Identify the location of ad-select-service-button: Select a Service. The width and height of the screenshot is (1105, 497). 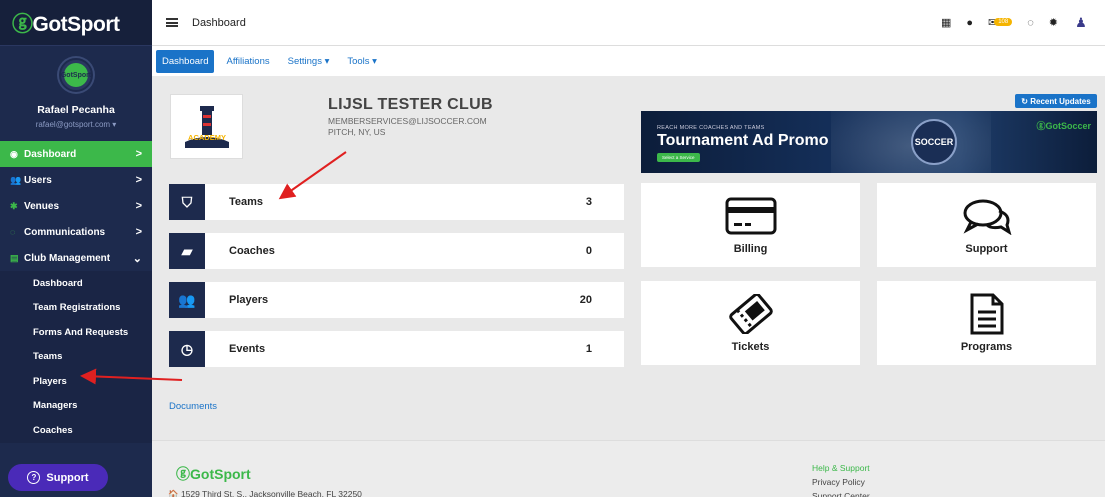
(678, 157).